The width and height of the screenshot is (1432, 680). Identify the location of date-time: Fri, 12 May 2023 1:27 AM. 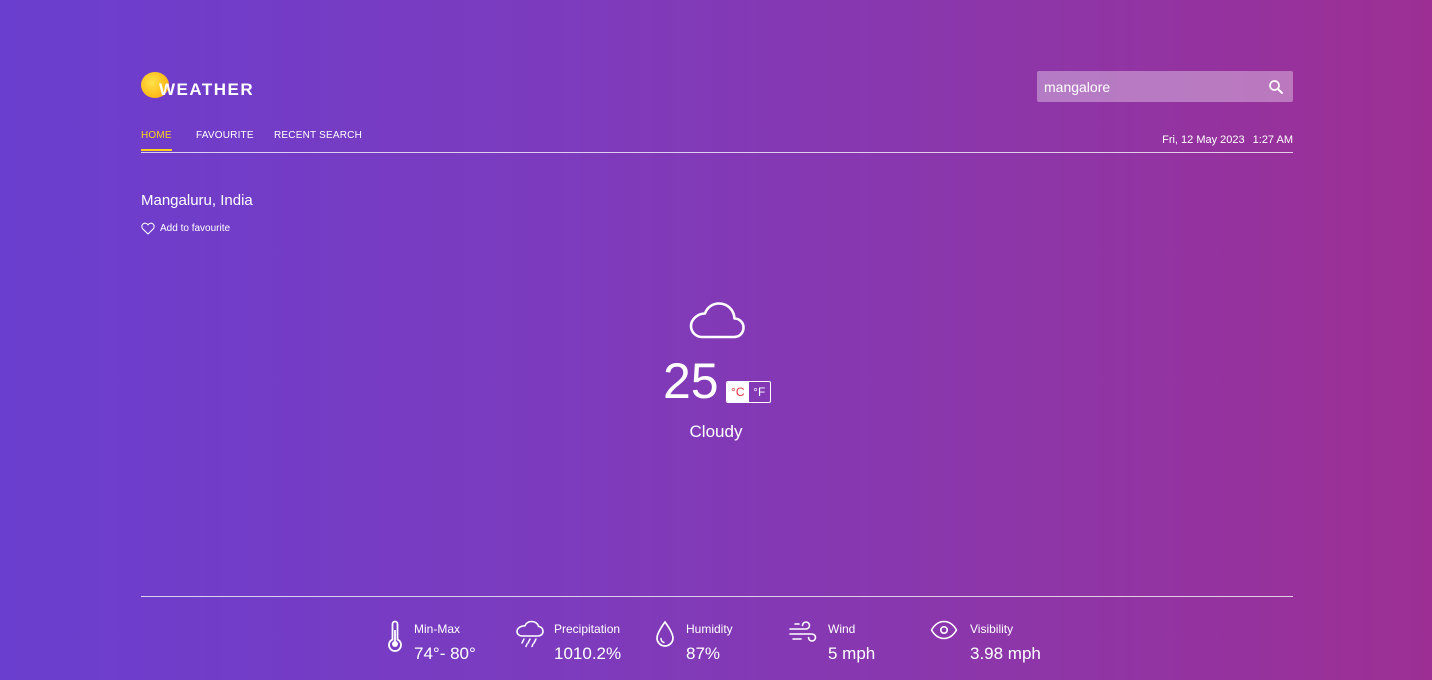
(1196, 140).